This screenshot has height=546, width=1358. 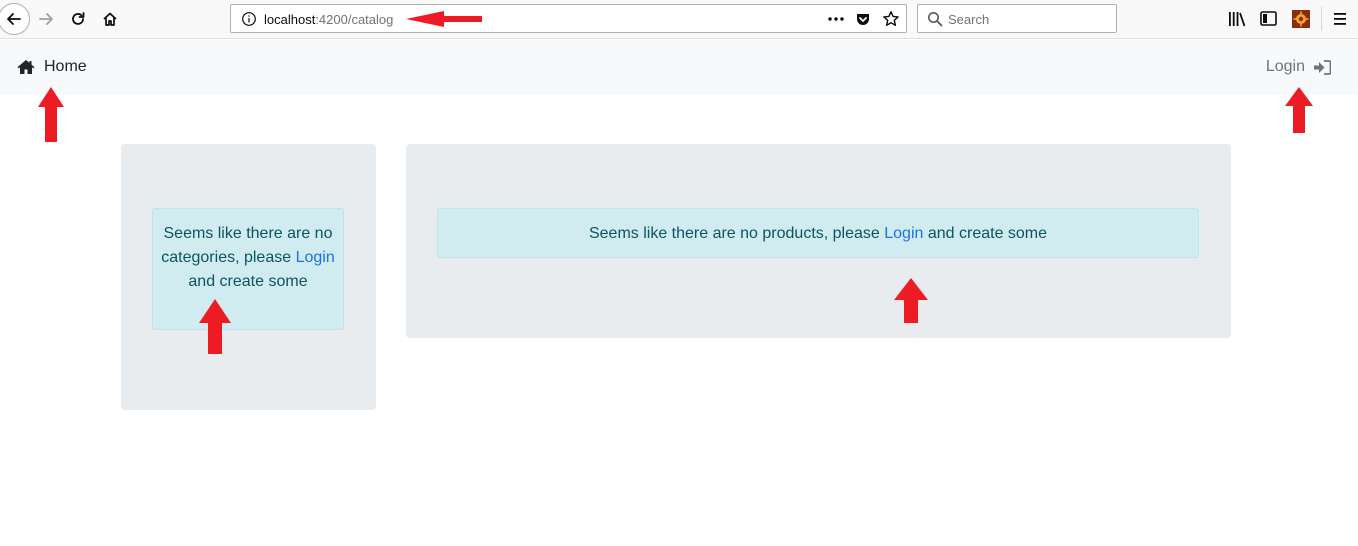 I want to click on home-annotation-arrow, so click(x=51, y=114).